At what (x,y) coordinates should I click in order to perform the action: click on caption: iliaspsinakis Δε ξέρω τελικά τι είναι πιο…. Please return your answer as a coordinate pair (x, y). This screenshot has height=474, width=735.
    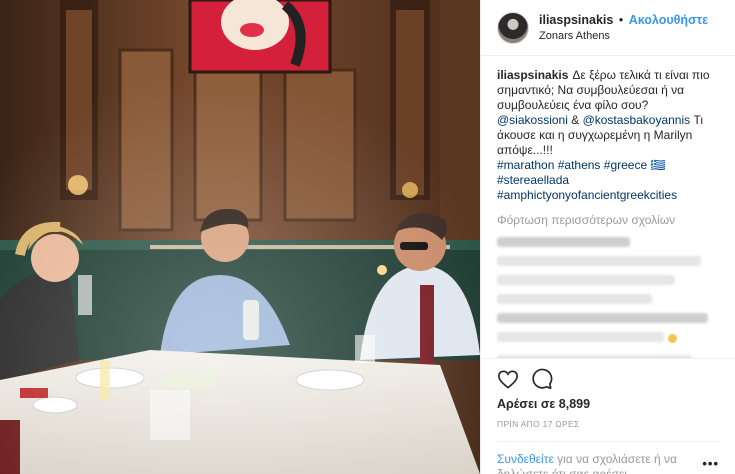
    Looking at the image, I should click on (608, 135).